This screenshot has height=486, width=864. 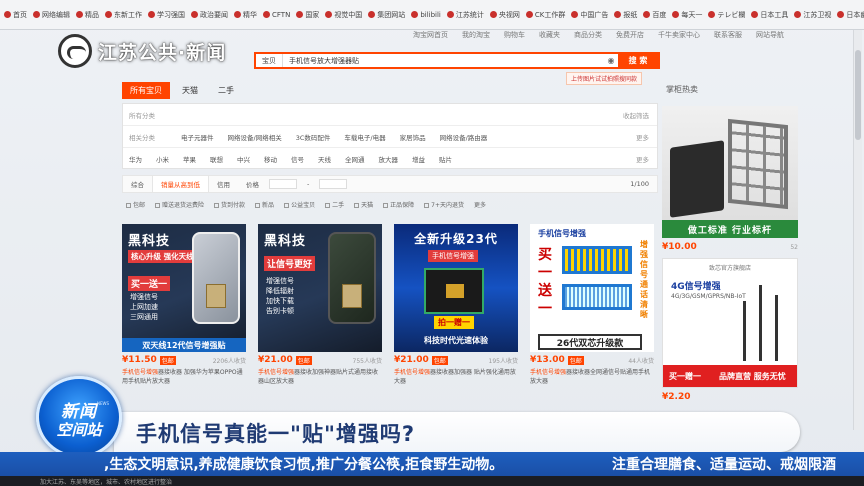 I want to click on filter-checkbox: 天猫, so click(x=363, y=204).